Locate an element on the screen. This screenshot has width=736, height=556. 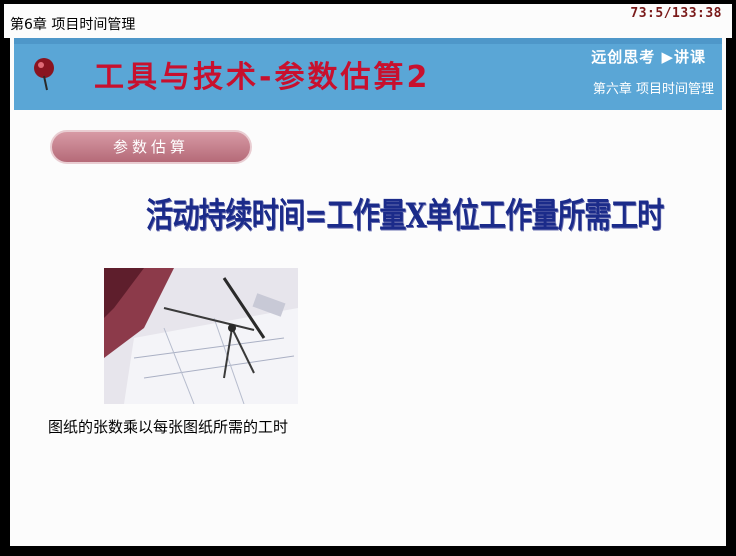
drafting-tools-illustration is located at coordinates (201, 336).